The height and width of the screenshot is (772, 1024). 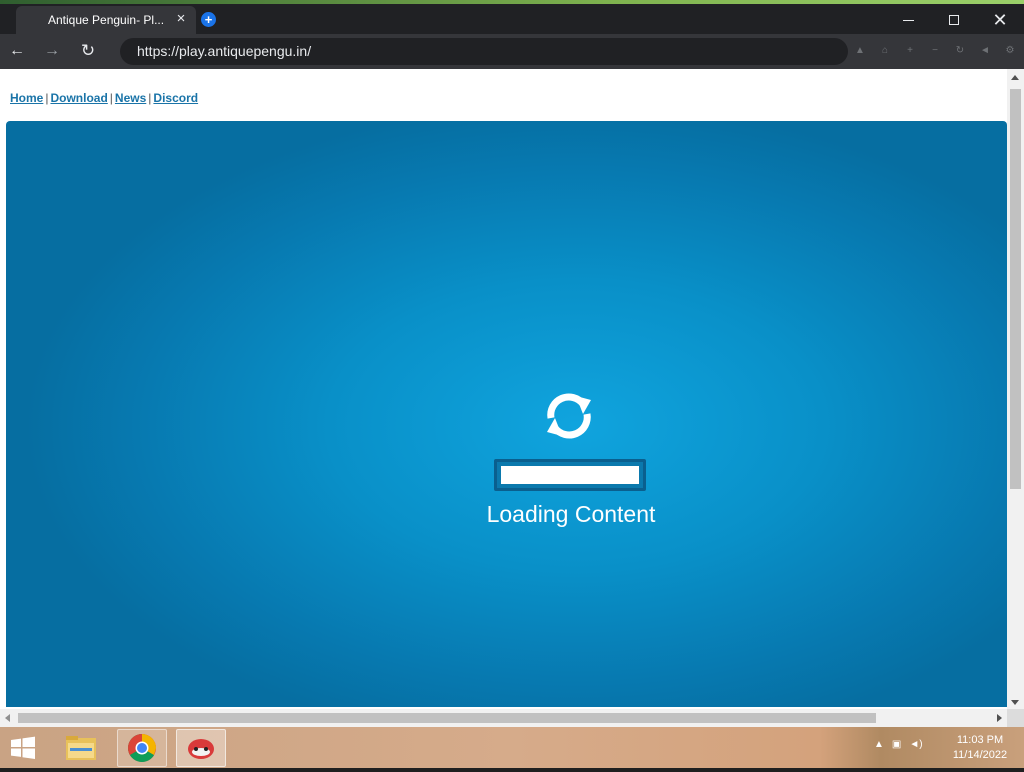 I want to click on back-arrow-icon: ←, so click(x=17, y=51).